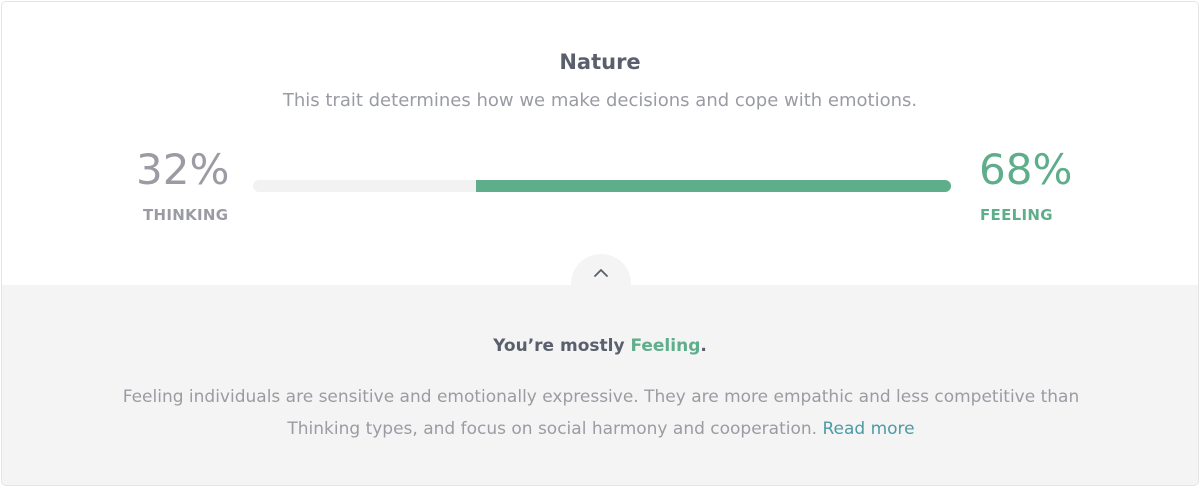 The image size is (1202, 489). Describe the element at coordinates (1026, 169) in the screenshot. I see `feeling-percent: 68%` at that location.